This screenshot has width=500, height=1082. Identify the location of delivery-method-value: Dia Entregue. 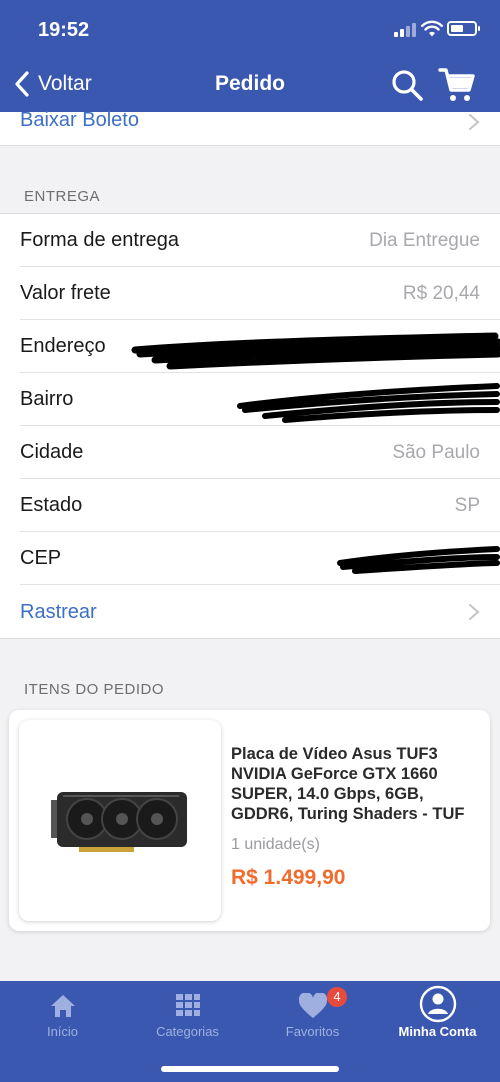
(424, 240).